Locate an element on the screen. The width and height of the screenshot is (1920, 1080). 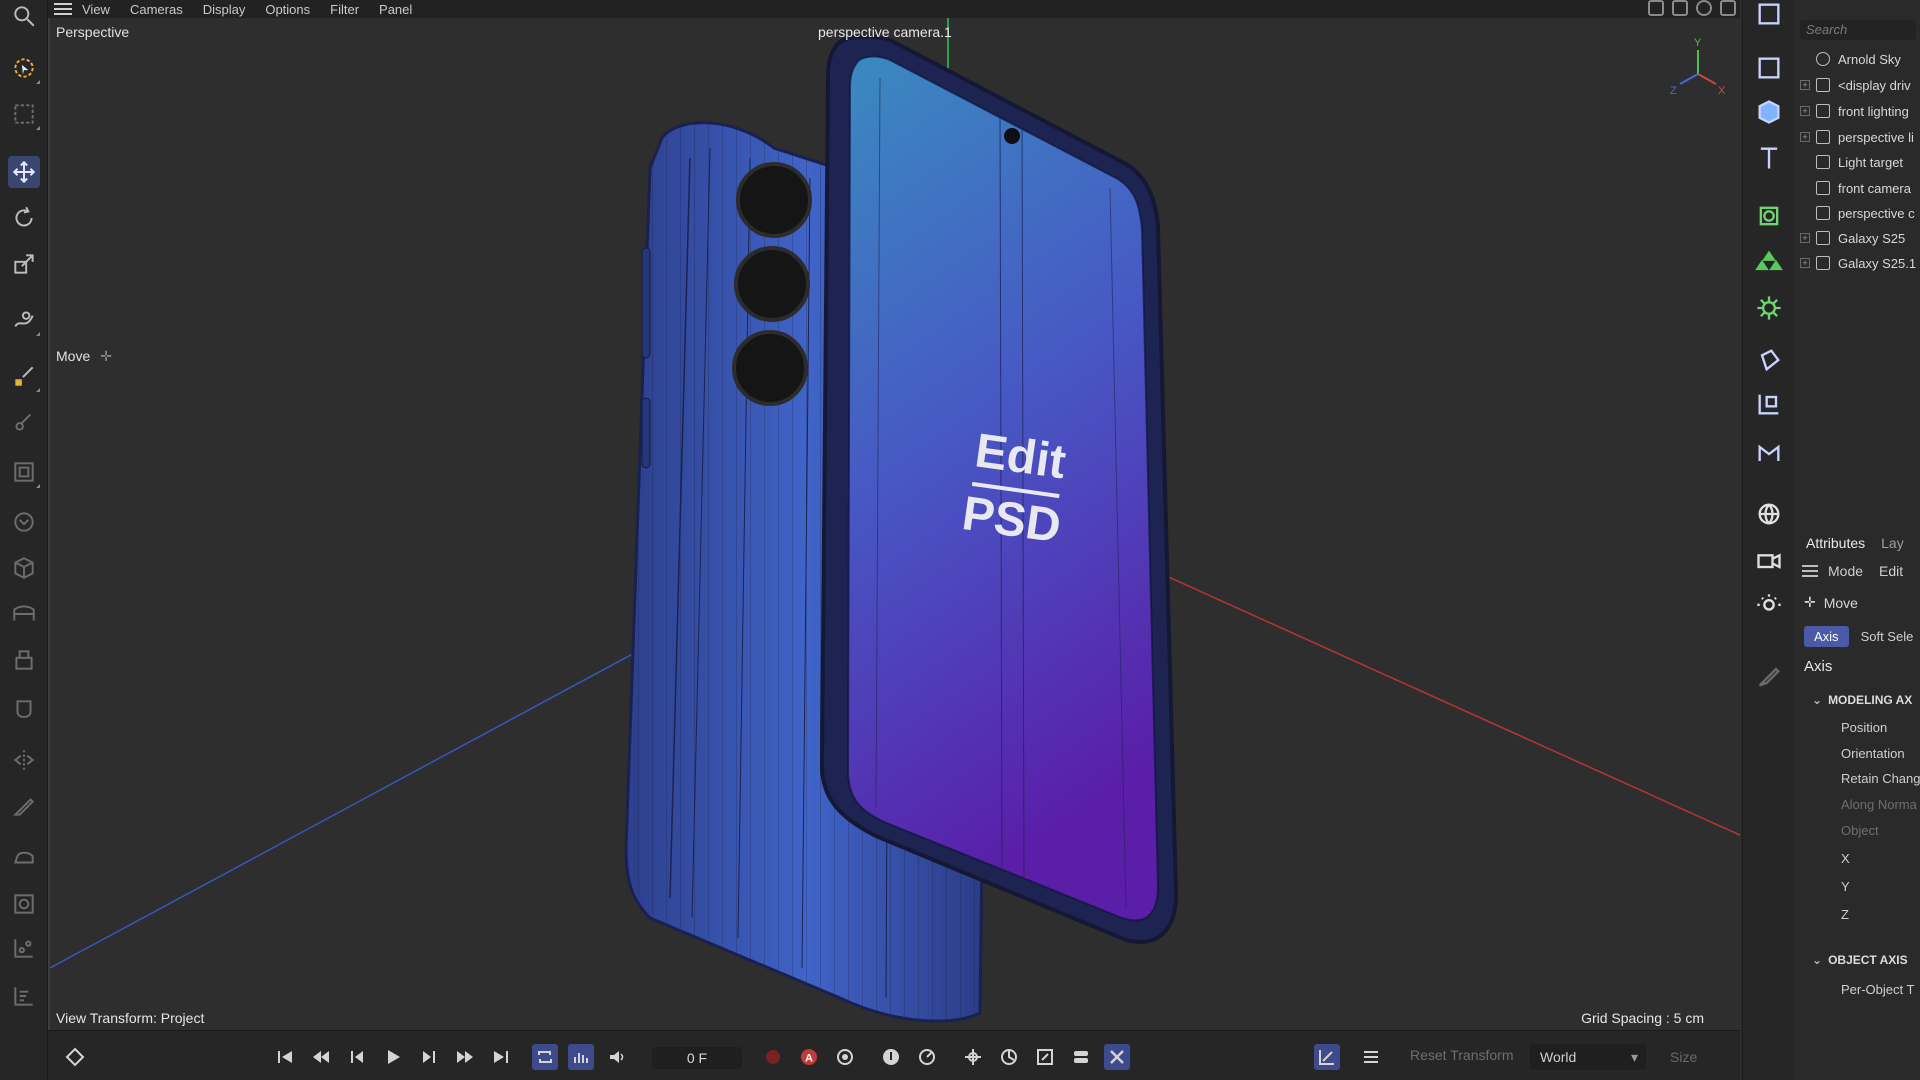
key-scale-icon is located at coordinates (1045, 1057).